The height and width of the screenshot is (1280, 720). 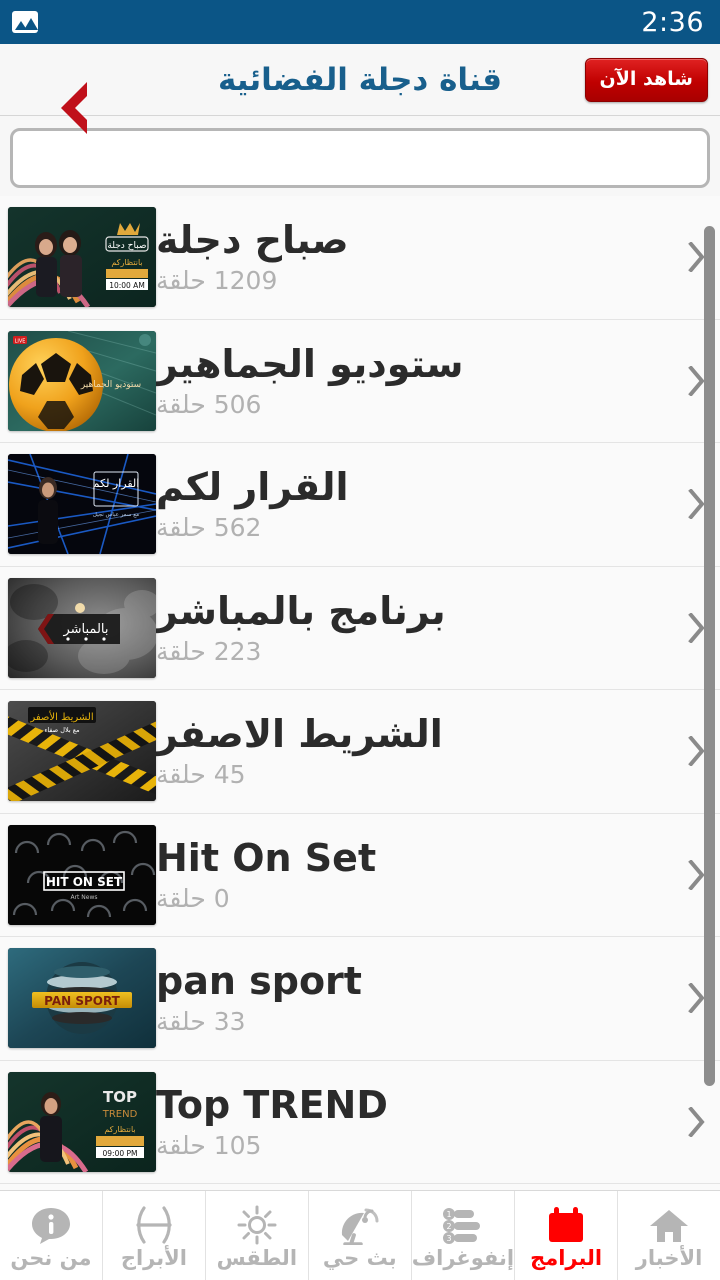 What do you see at coordinates (49, 92) in the screenshot?
I see `back-button` at bounding box center [49, 92].